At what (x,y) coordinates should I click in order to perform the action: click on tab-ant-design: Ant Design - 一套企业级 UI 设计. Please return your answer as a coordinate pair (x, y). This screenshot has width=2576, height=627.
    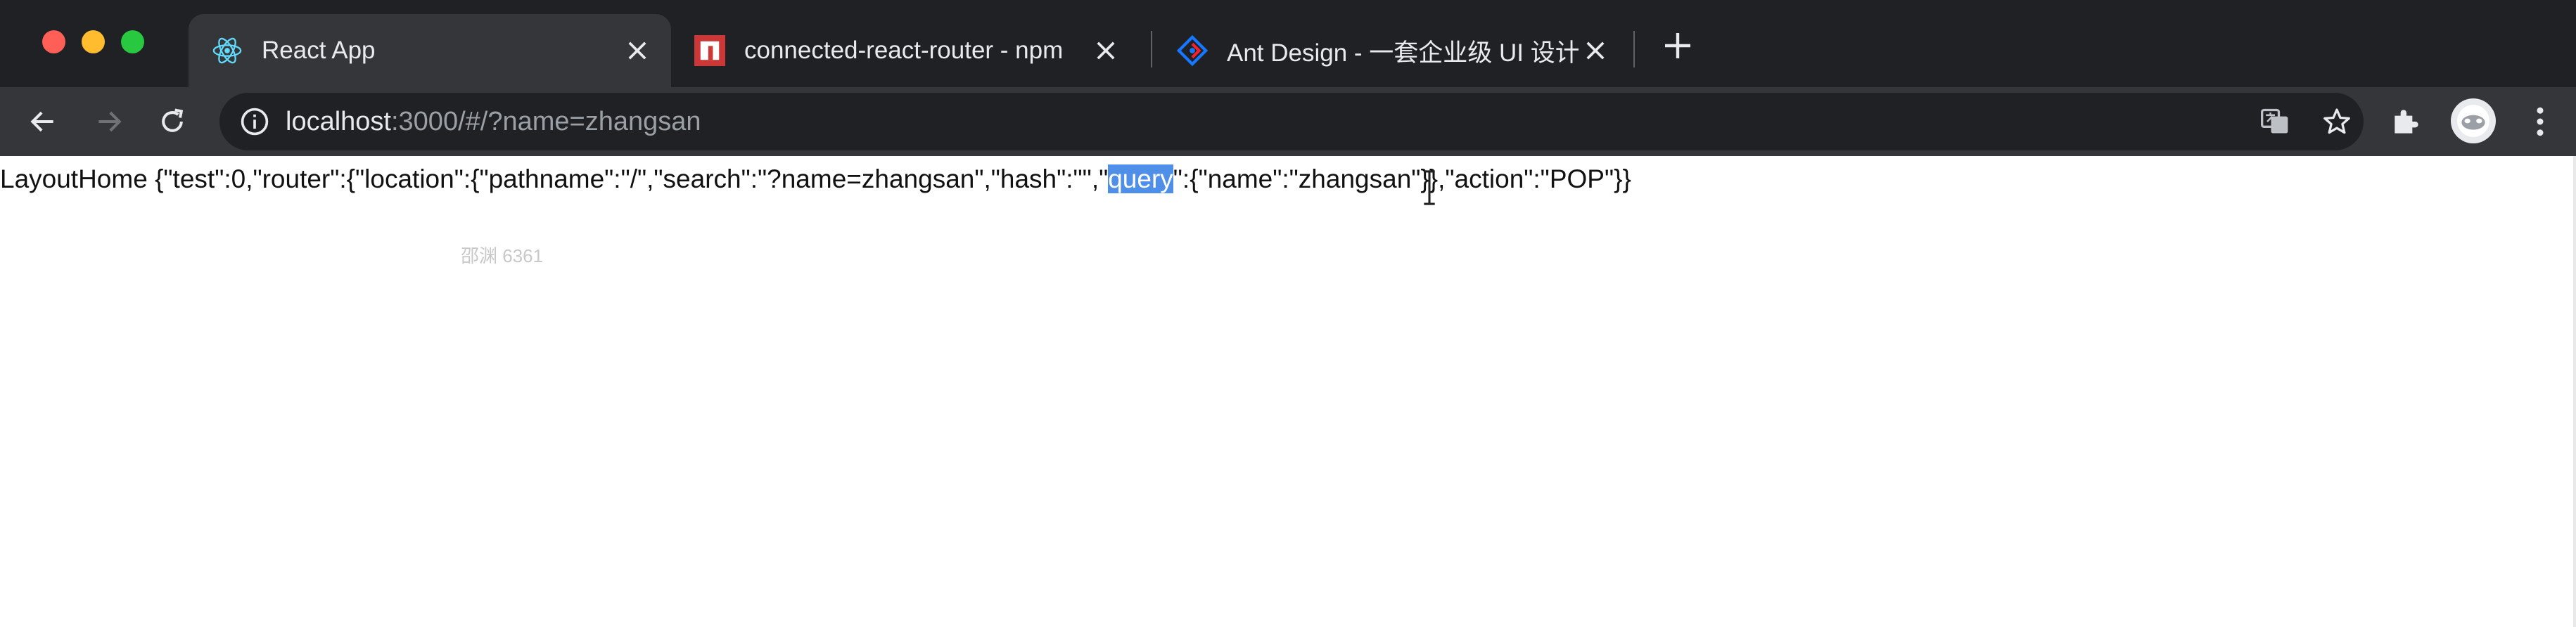
    Looking at the image, I should click on (1393, 50).